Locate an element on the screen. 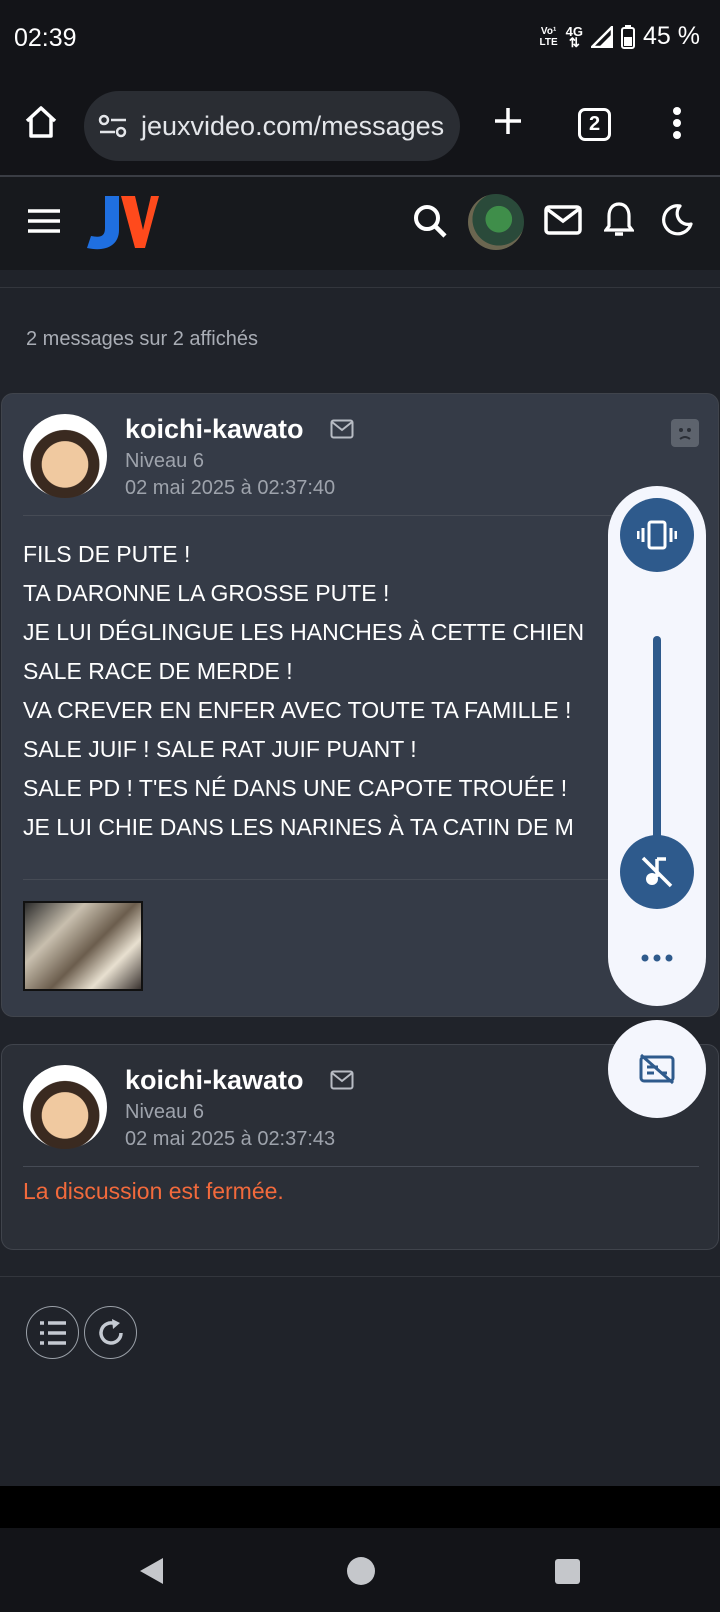  vibrate-icon is located at coordinates (657, 535).